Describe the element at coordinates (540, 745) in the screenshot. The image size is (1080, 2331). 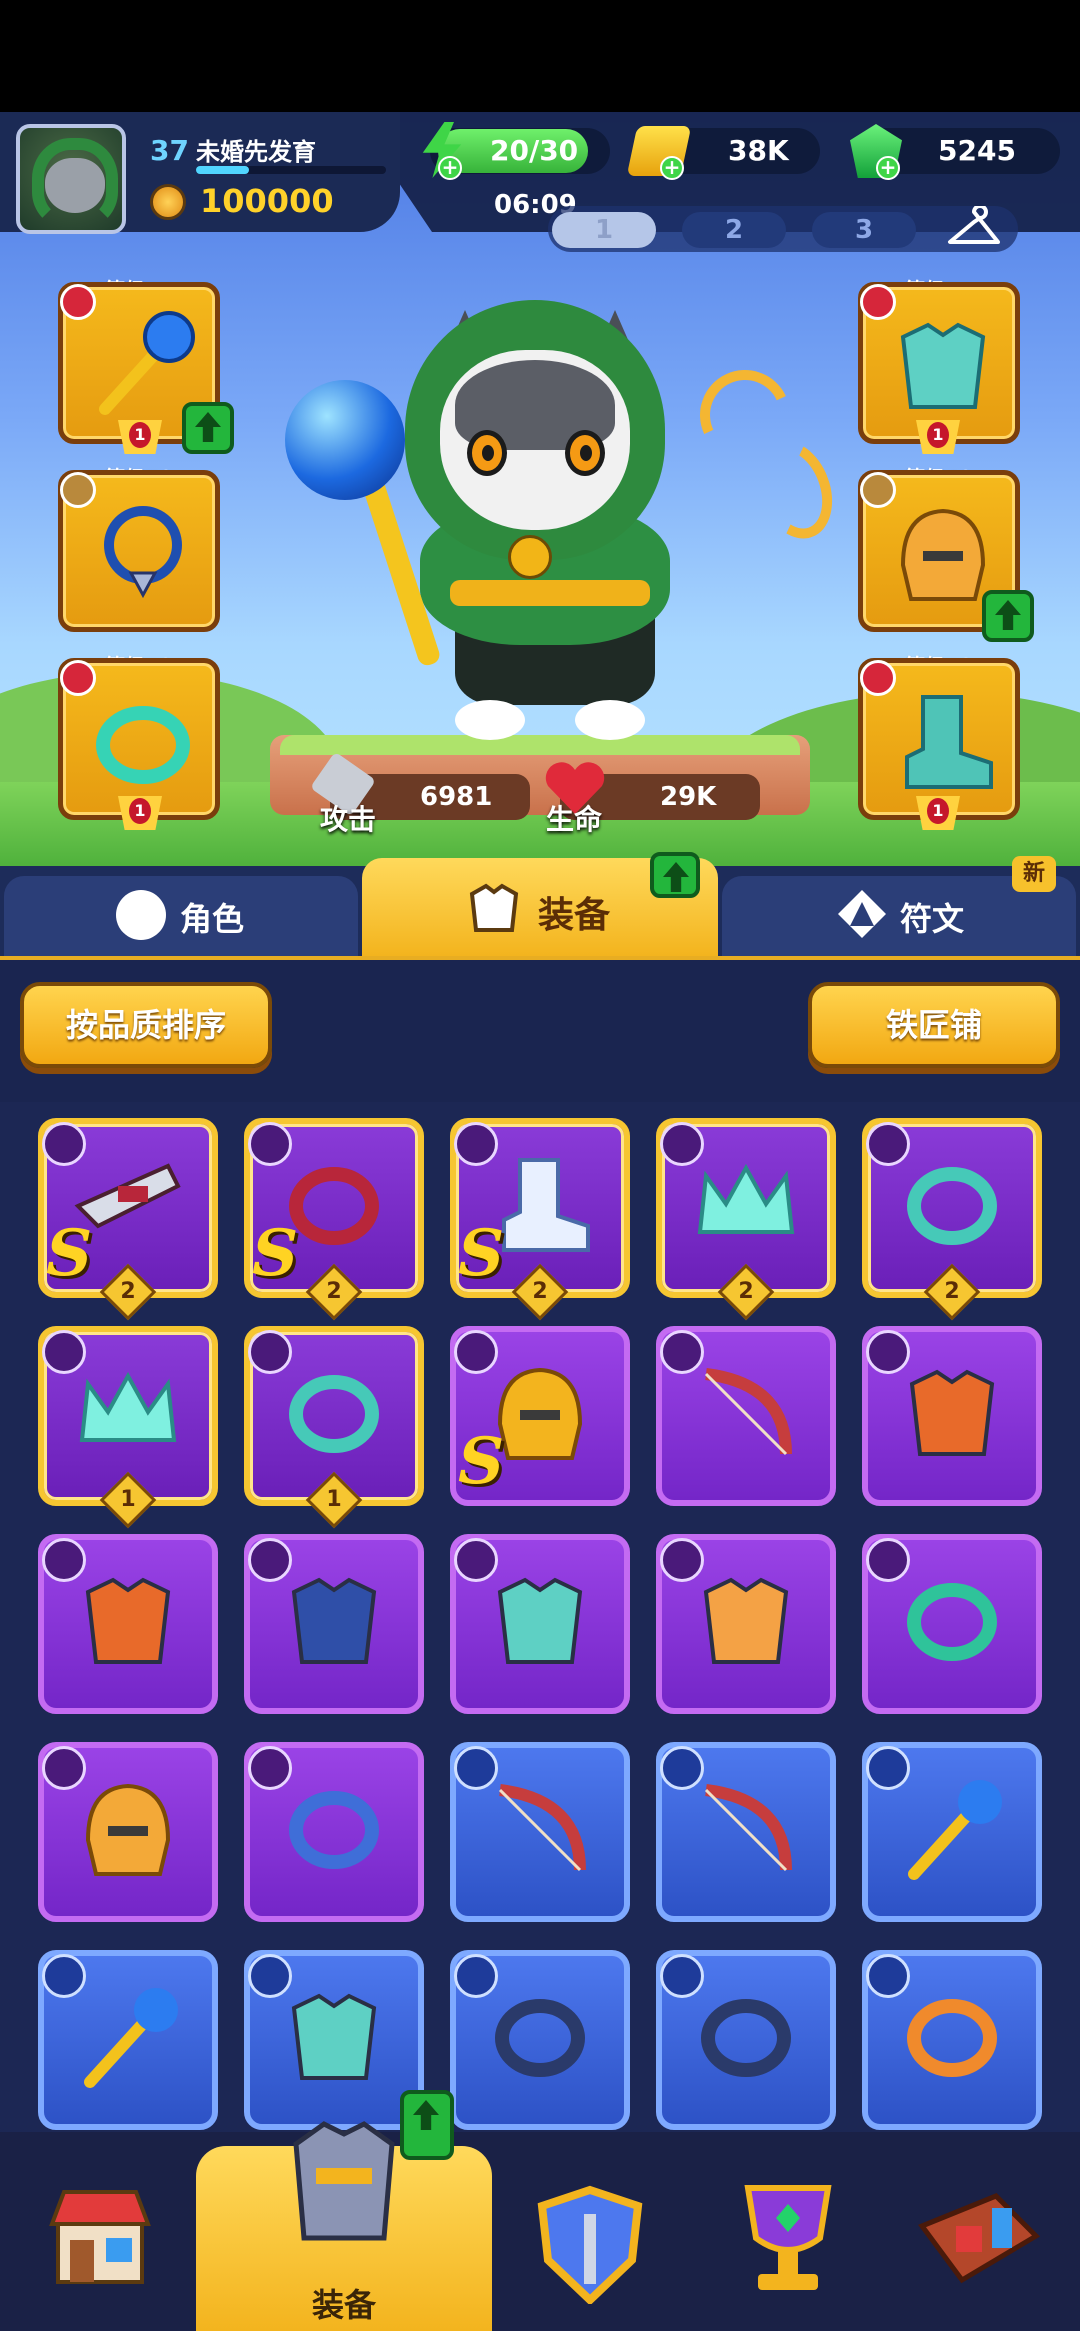
I see `pedestal-grass` at that location.